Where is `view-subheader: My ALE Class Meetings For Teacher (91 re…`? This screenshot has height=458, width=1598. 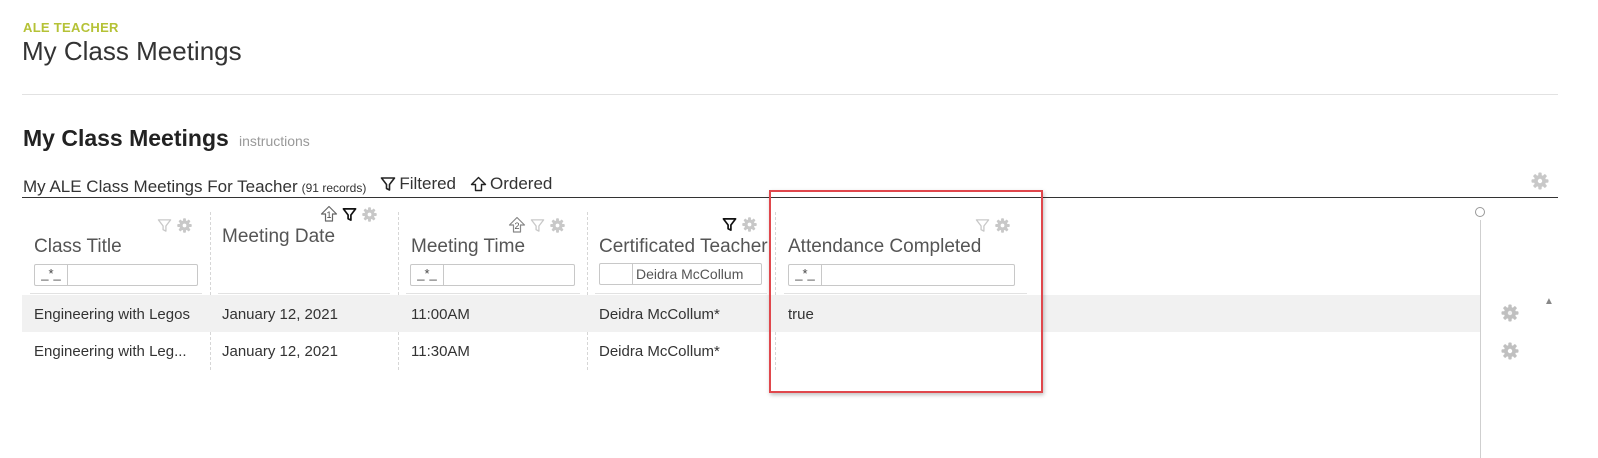
view-subheader: My ALE Class Meetings For Teacher (91 re… is located at coordinates (287, 185).